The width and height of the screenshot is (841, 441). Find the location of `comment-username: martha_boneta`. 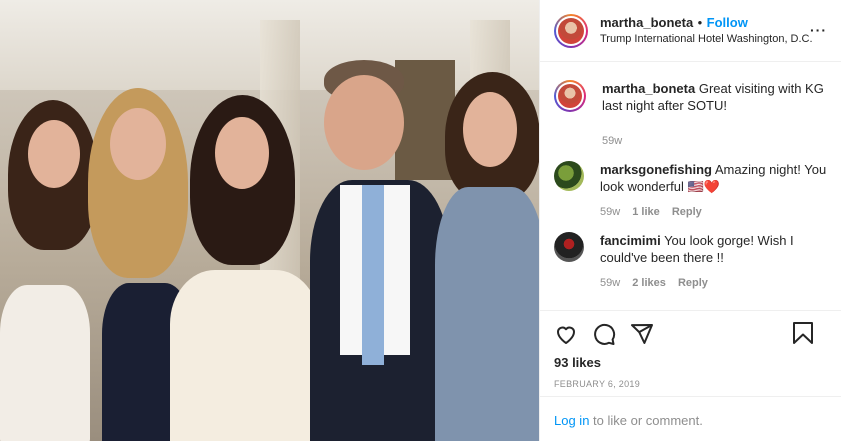

comment-username: martha_boneta is located at coordinates (648, 88).